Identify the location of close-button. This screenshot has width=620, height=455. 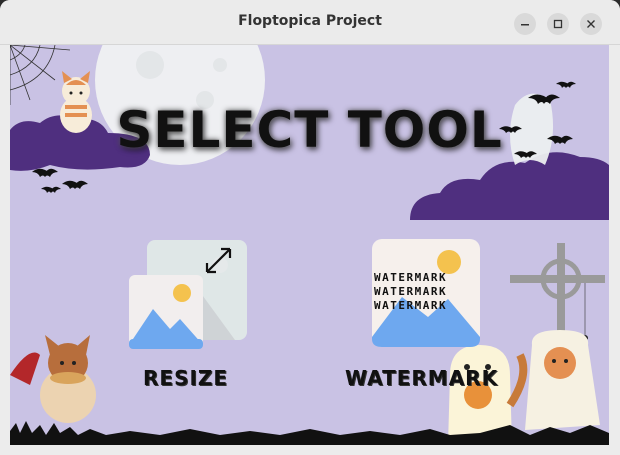
(591, 24).